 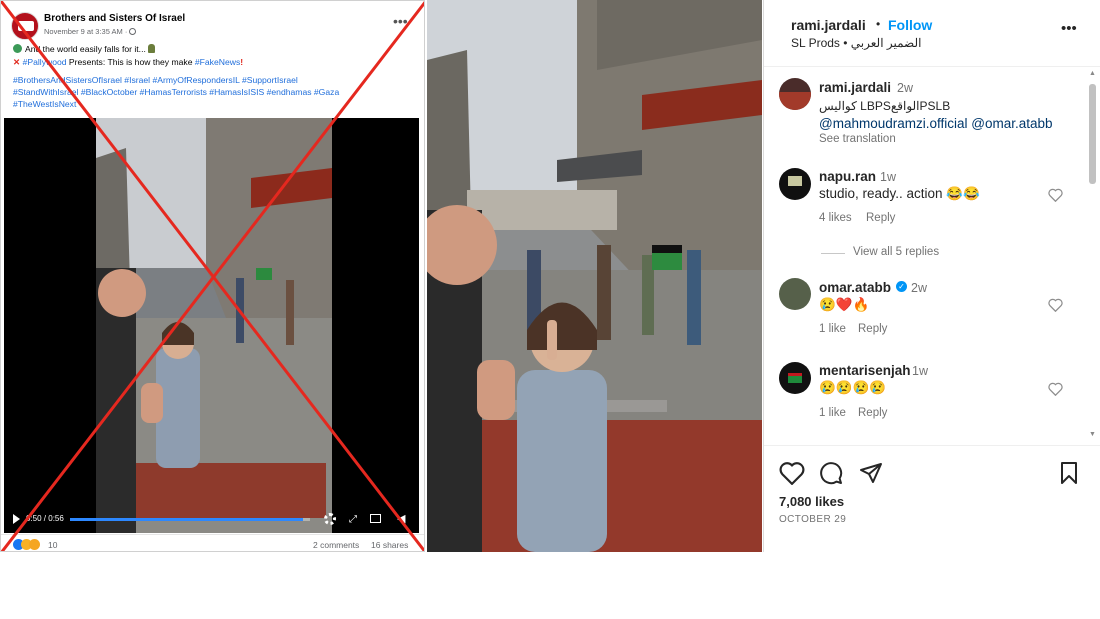 I want to click on caption-mentions: @mahmoudramzi.official @omar.atabb, so click(x=936, y=123).